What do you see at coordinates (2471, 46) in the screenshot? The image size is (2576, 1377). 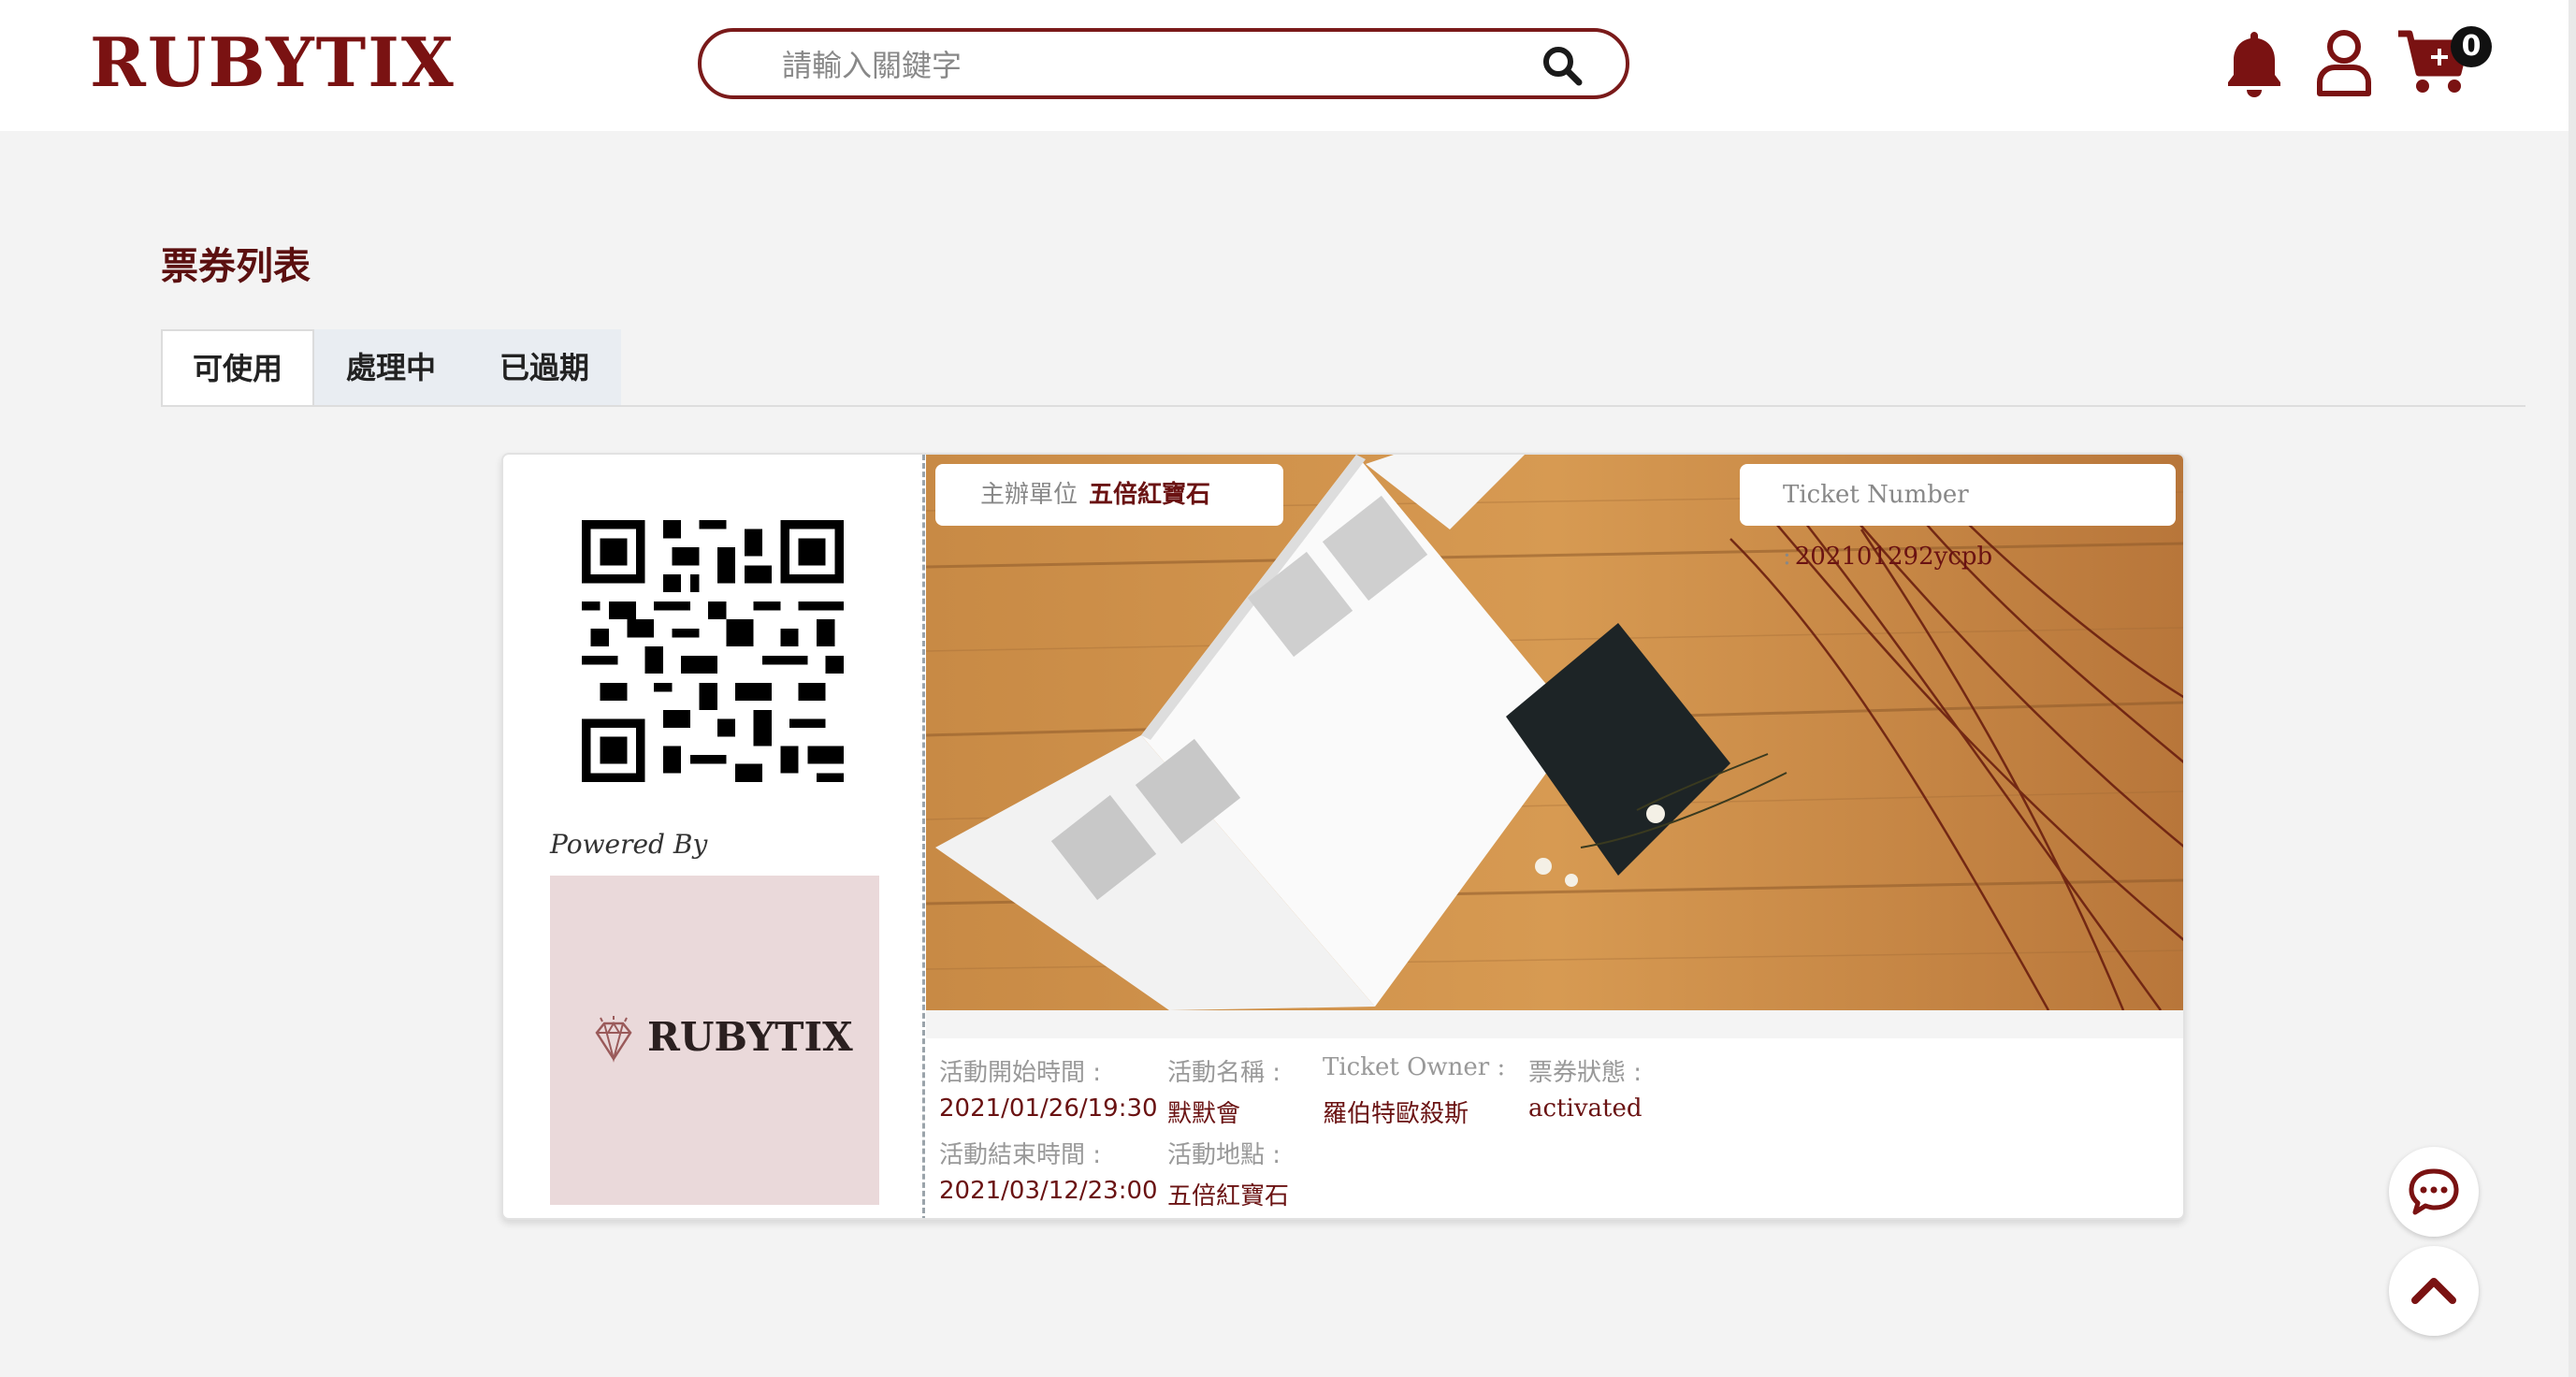 I see `cart-count-badge: 0` at bounding box center [2471, 46].